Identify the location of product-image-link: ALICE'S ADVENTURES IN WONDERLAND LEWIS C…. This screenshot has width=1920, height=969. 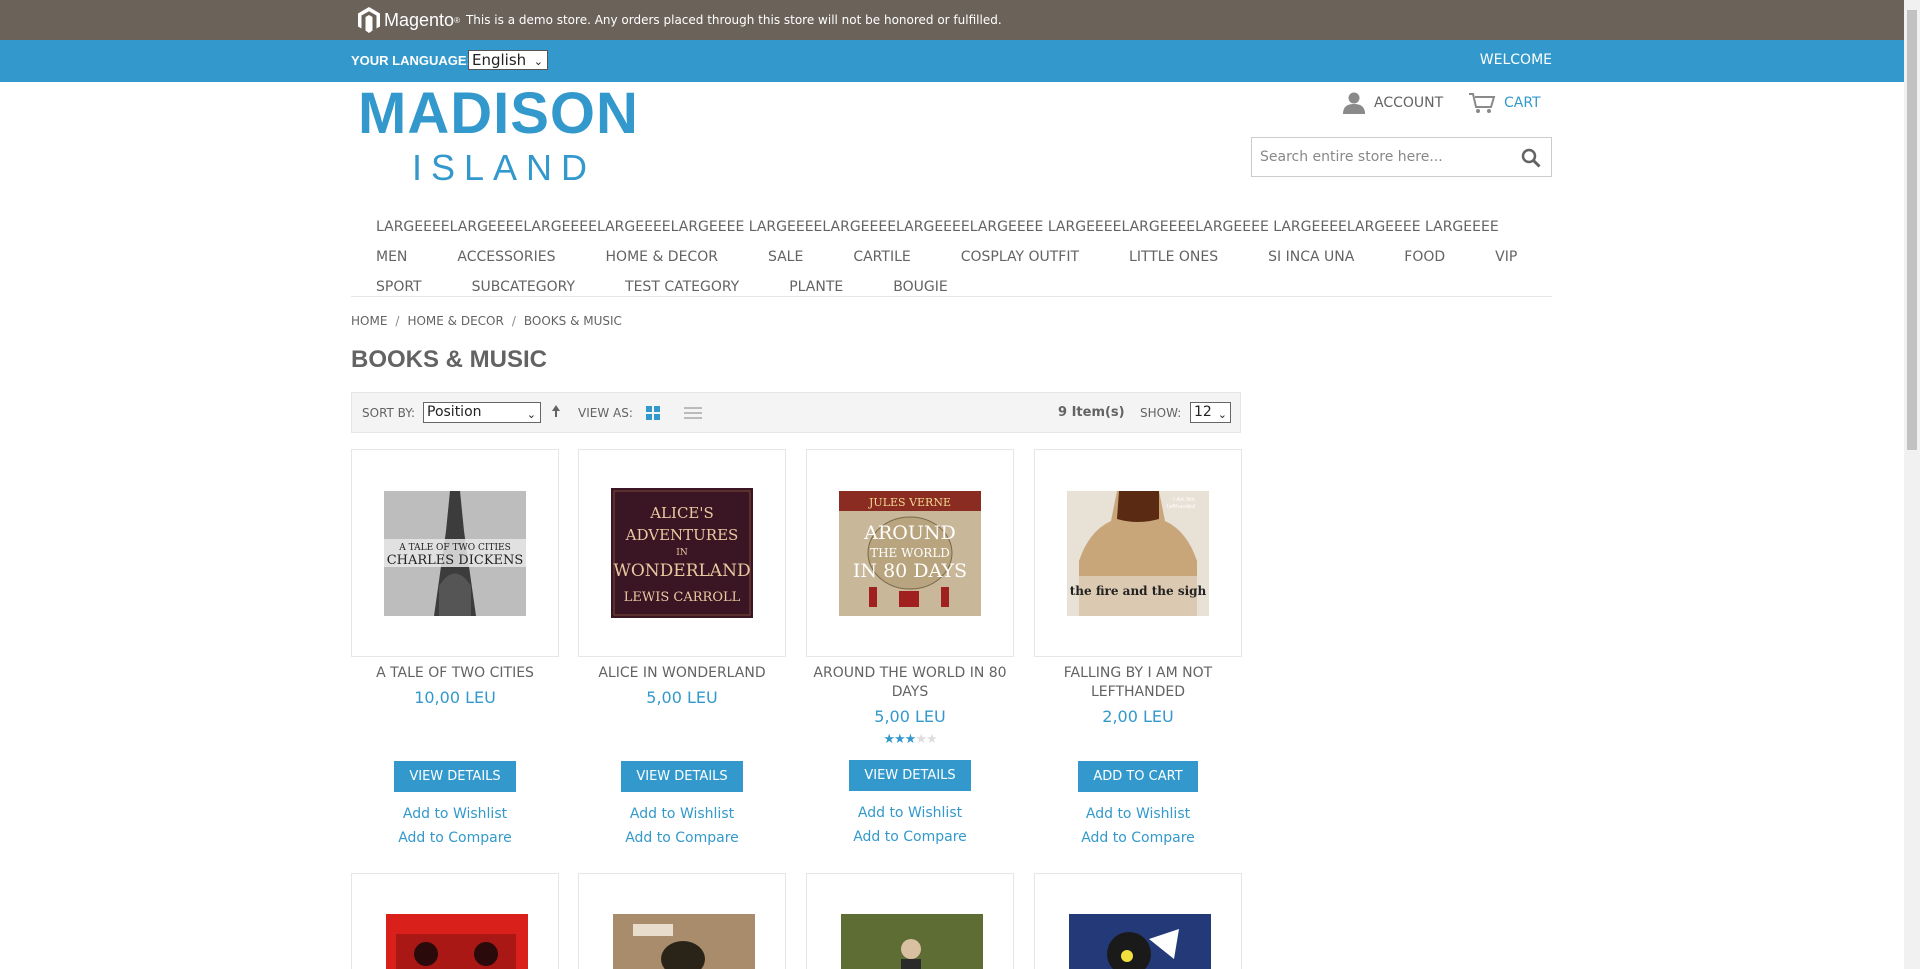
(682, 553).